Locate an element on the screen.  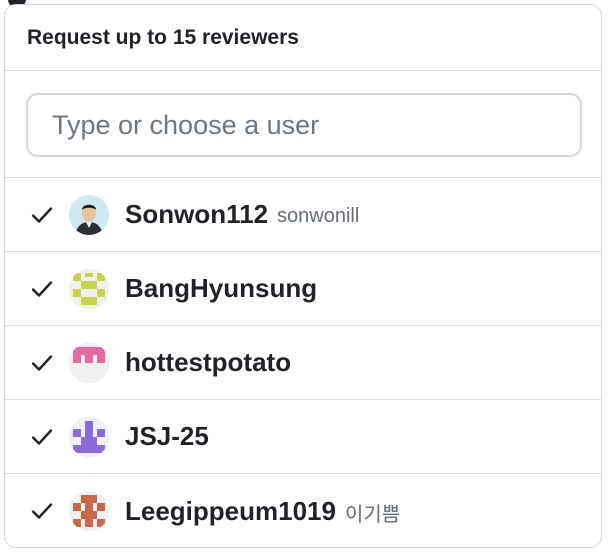
reviewer-login: Leegippeum1019 is located at coordinates (230, 510).